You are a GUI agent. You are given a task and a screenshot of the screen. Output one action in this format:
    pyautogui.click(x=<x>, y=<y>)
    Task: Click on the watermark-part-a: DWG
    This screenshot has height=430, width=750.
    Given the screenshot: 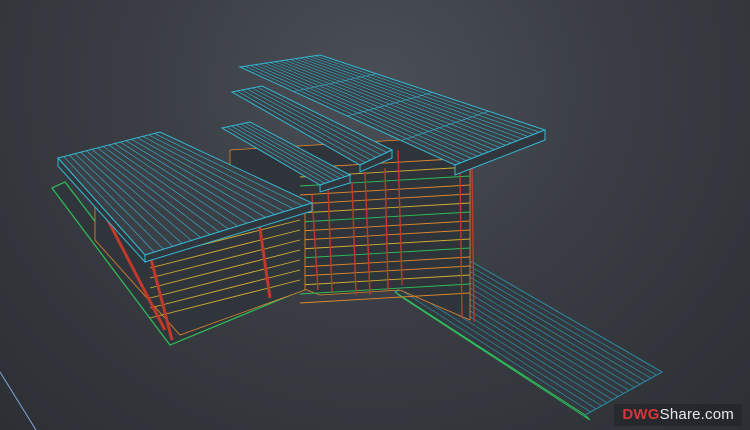 What is the action you would take?
    pyautogui.click(x=641, y=414)
    